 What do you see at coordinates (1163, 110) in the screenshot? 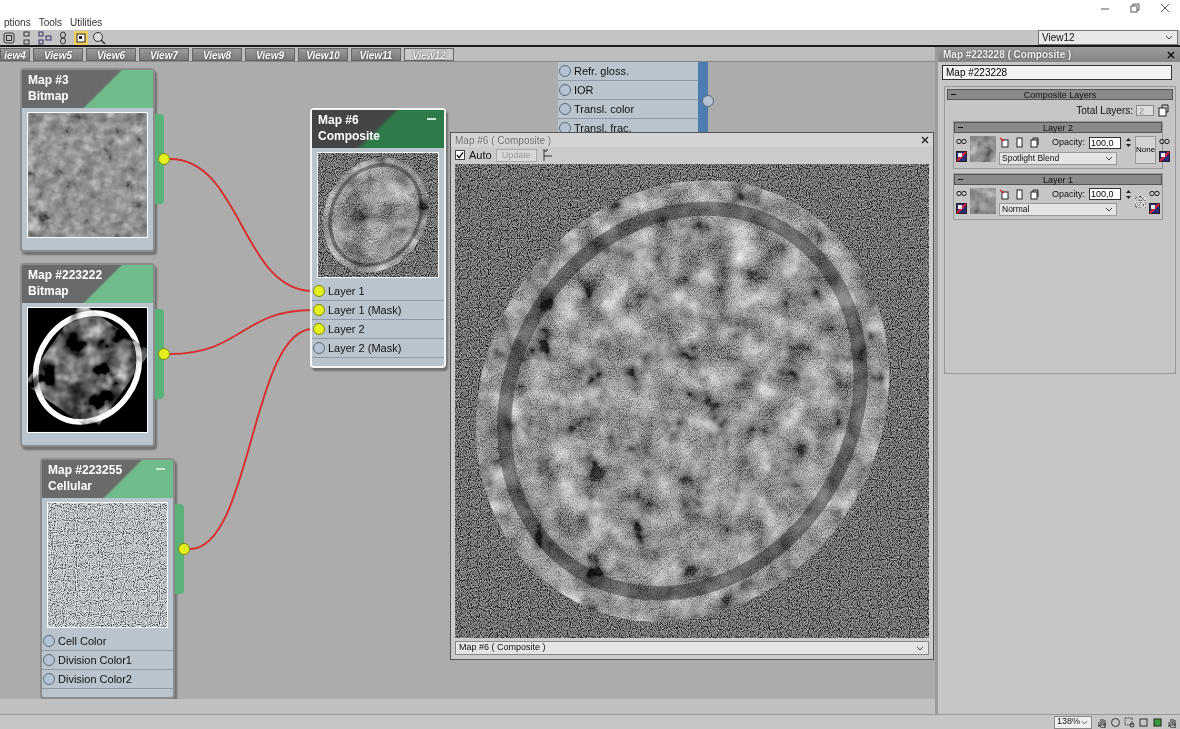
I see `add-layer-icon` at bounding box center [1163, 110].